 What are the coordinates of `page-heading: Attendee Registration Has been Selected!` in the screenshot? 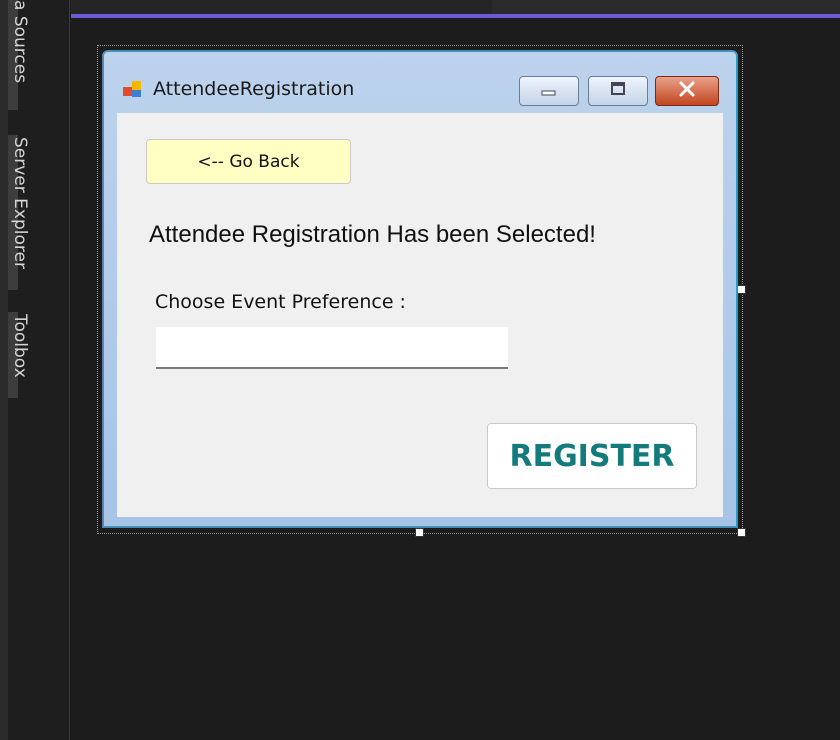 It's located at (372, 234).